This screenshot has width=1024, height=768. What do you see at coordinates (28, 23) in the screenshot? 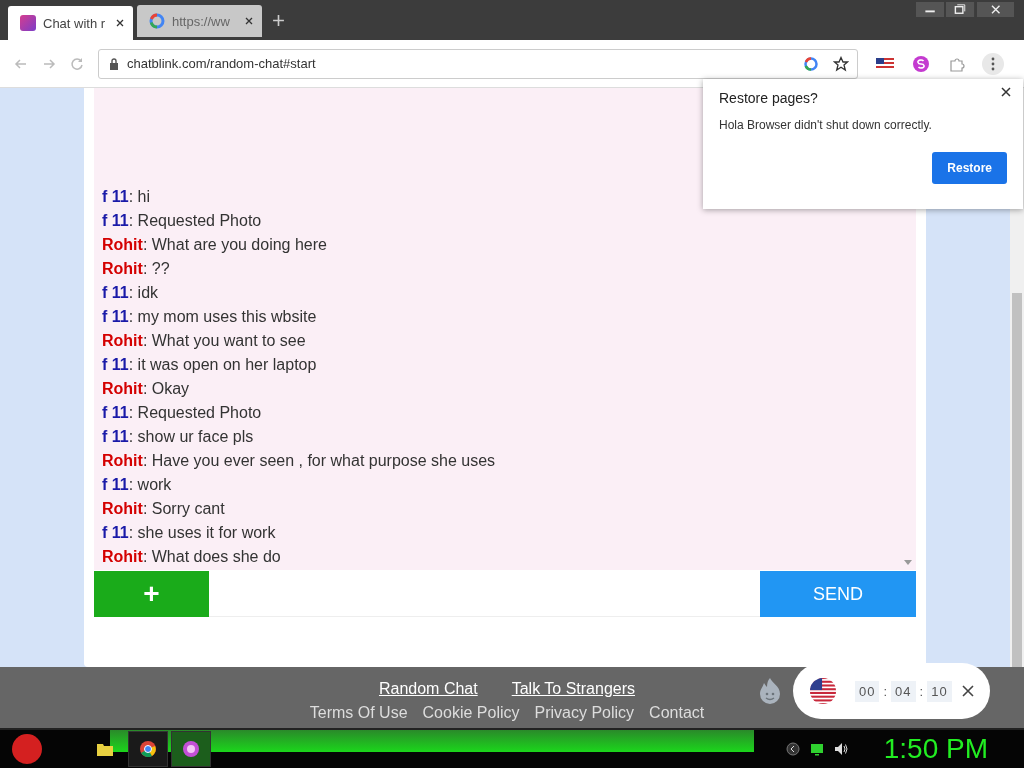
I see `site-icon` at bounding box center [28, 23].